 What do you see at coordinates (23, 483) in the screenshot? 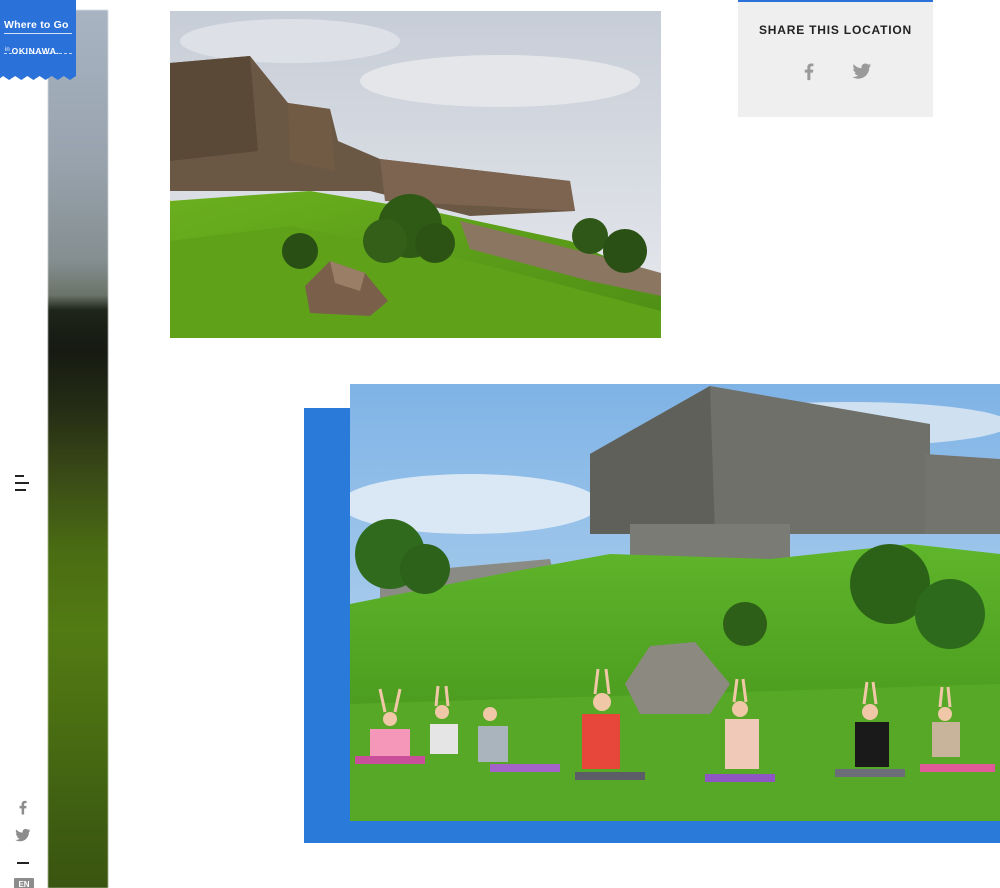
I see `hamburger-menu-icon` at bounding box center [23, 483].